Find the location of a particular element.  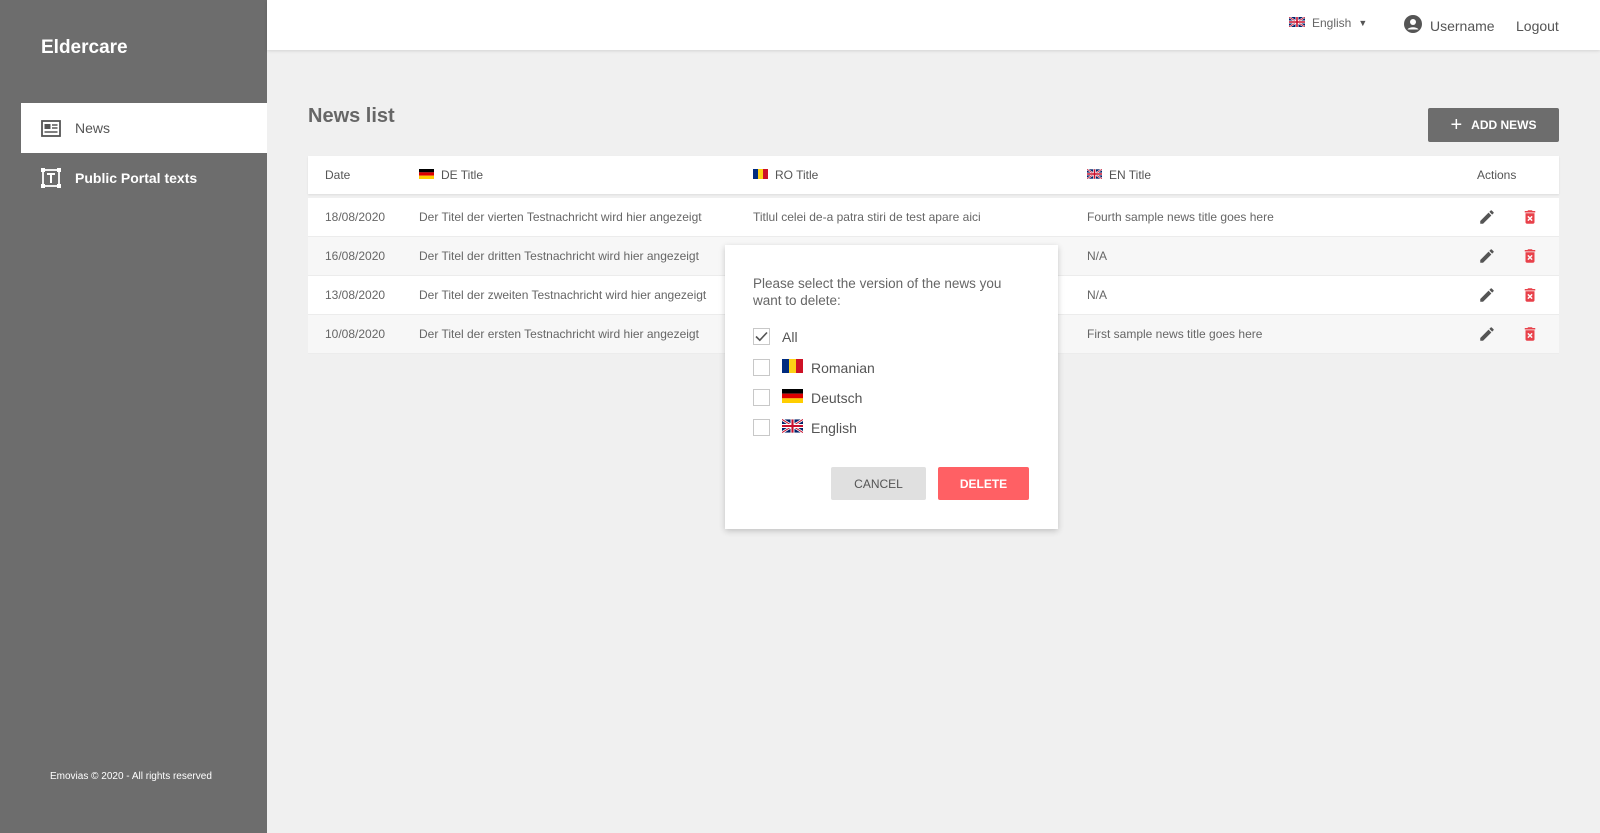

sidebar-item-label: News is located at coordinates (93, 128).